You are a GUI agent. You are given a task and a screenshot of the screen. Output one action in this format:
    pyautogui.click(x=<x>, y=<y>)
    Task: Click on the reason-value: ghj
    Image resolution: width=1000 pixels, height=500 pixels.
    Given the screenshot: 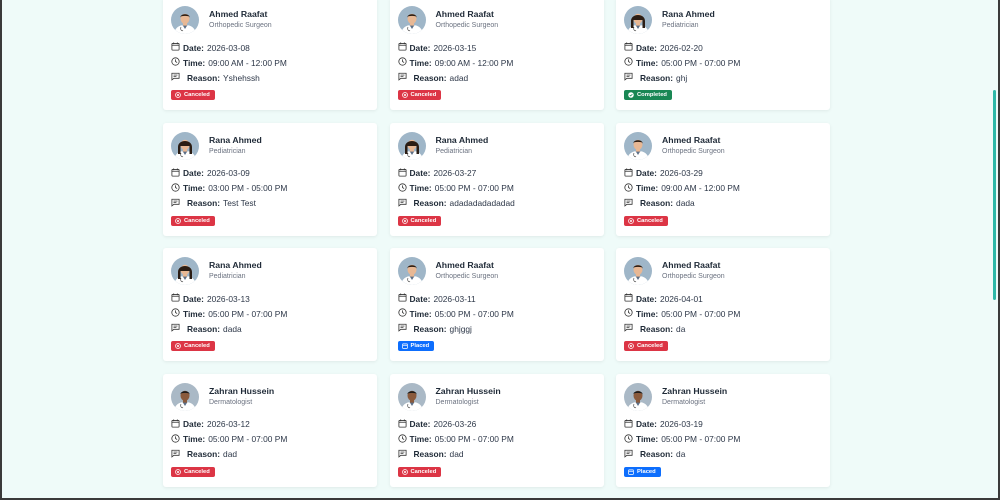 What is the action you would take?
    pyautogui.click(x=682, y=77)
    